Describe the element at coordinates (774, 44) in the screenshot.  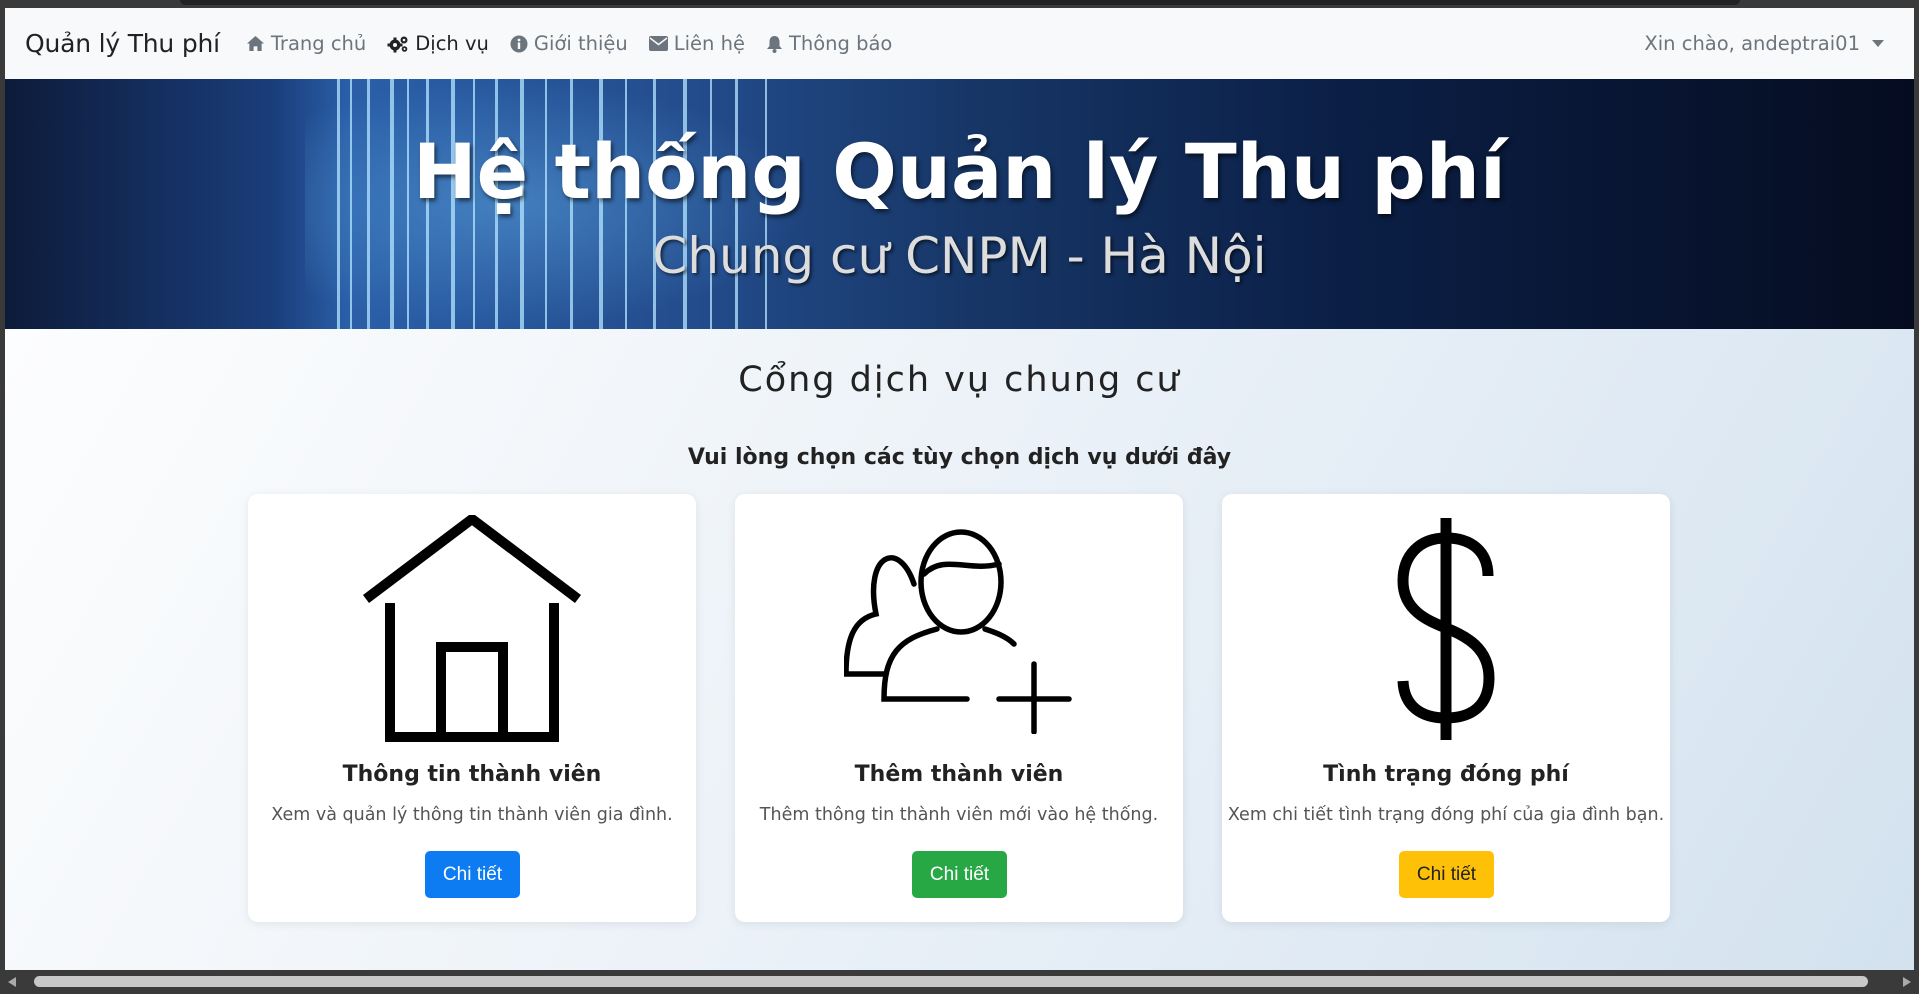
I see `bell-icon` at that location.